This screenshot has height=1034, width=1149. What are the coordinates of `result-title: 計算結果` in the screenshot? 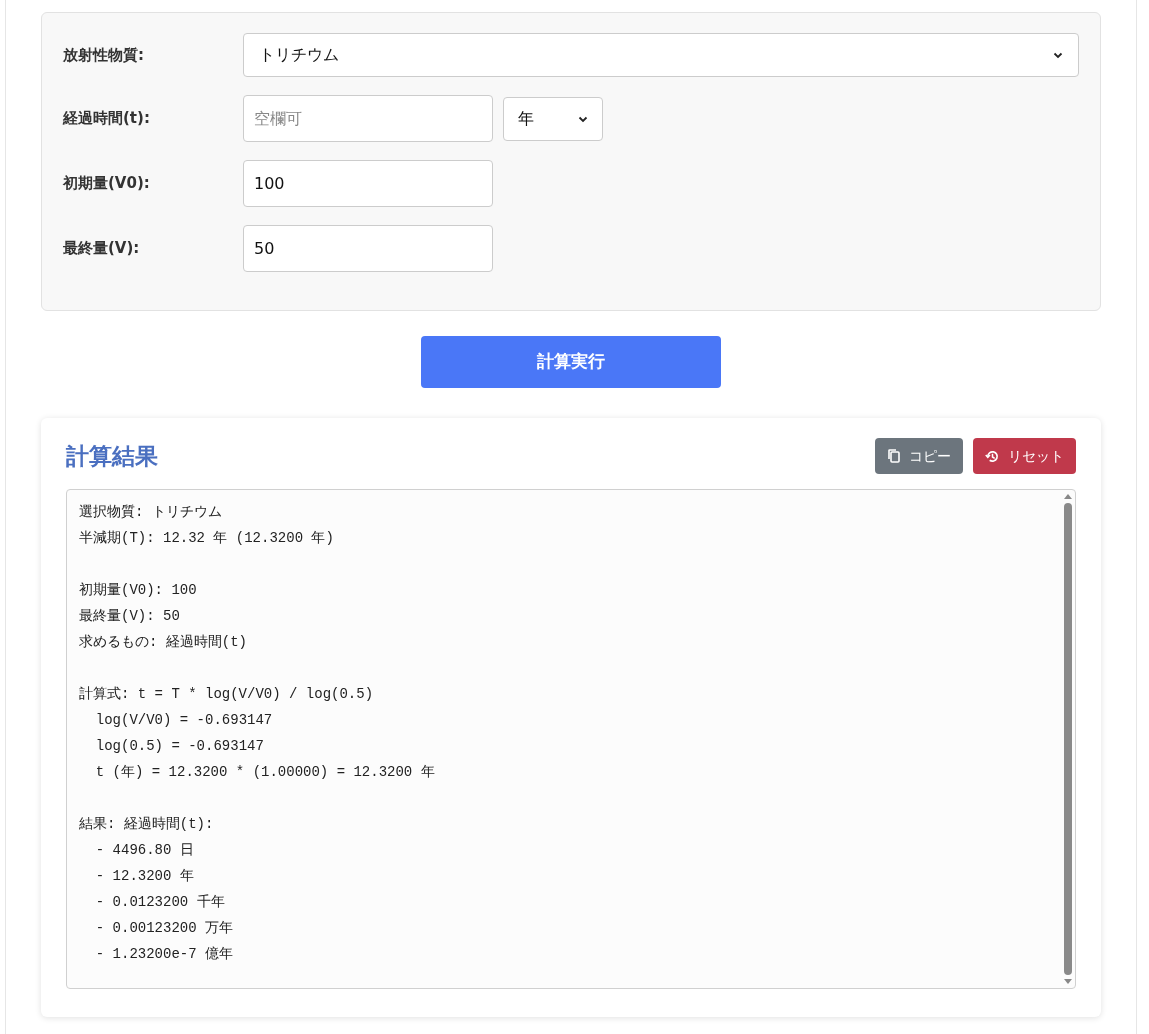 It's located at (112, 456).